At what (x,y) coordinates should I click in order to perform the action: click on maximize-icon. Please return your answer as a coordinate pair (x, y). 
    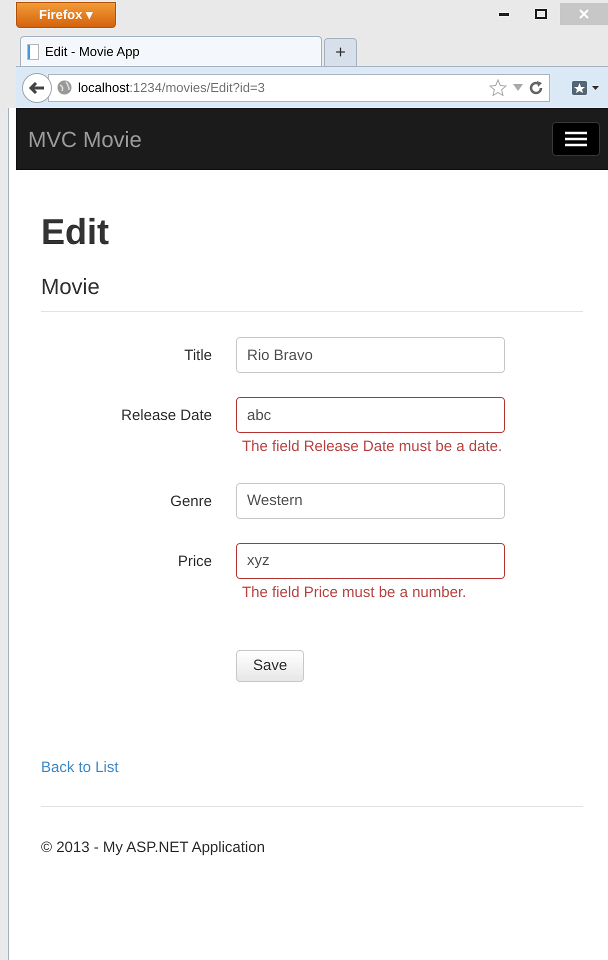
    Looking at the image, I should click on (541, 14).